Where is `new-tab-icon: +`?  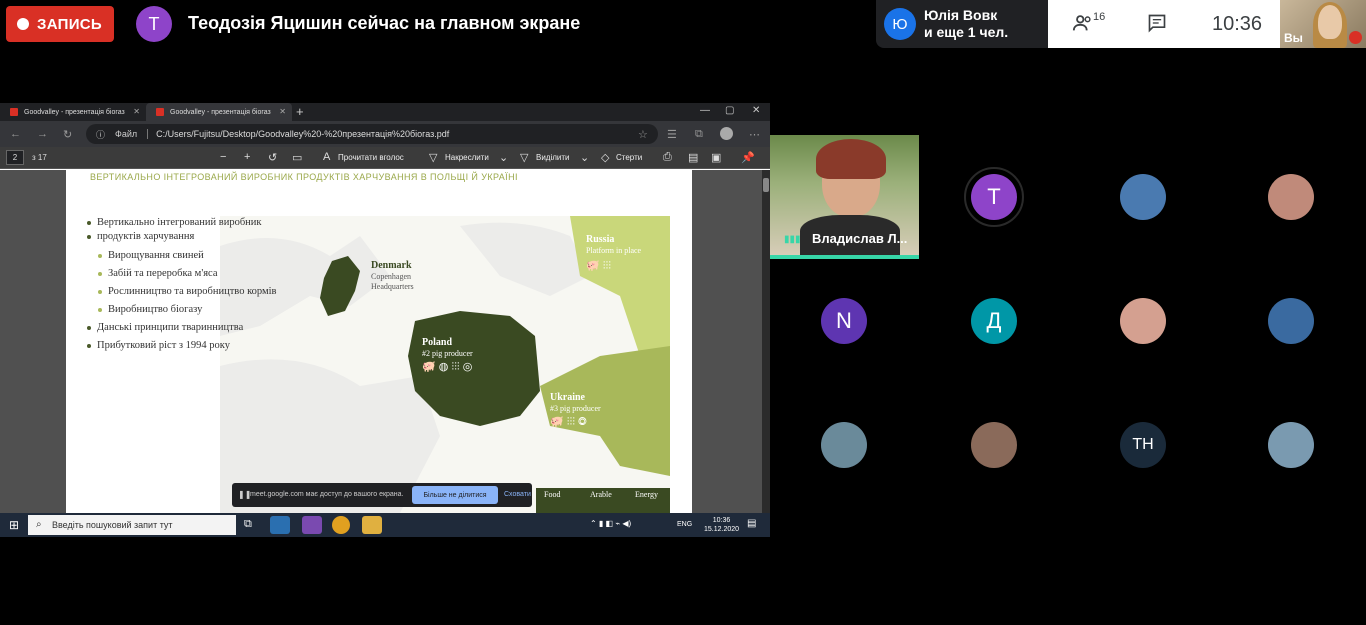 new-tab-icon: + is located at coordinates (300, 111).